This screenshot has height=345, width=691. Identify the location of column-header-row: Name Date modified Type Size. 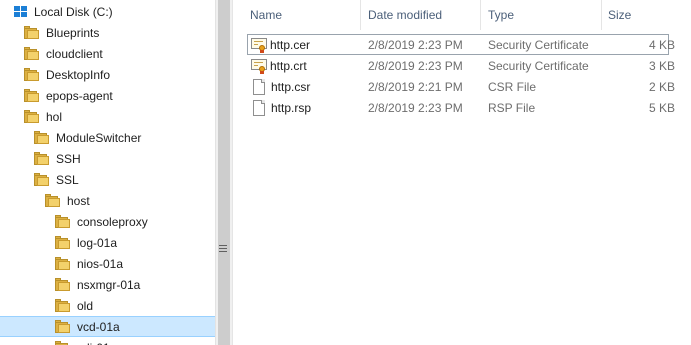
(462, 15).